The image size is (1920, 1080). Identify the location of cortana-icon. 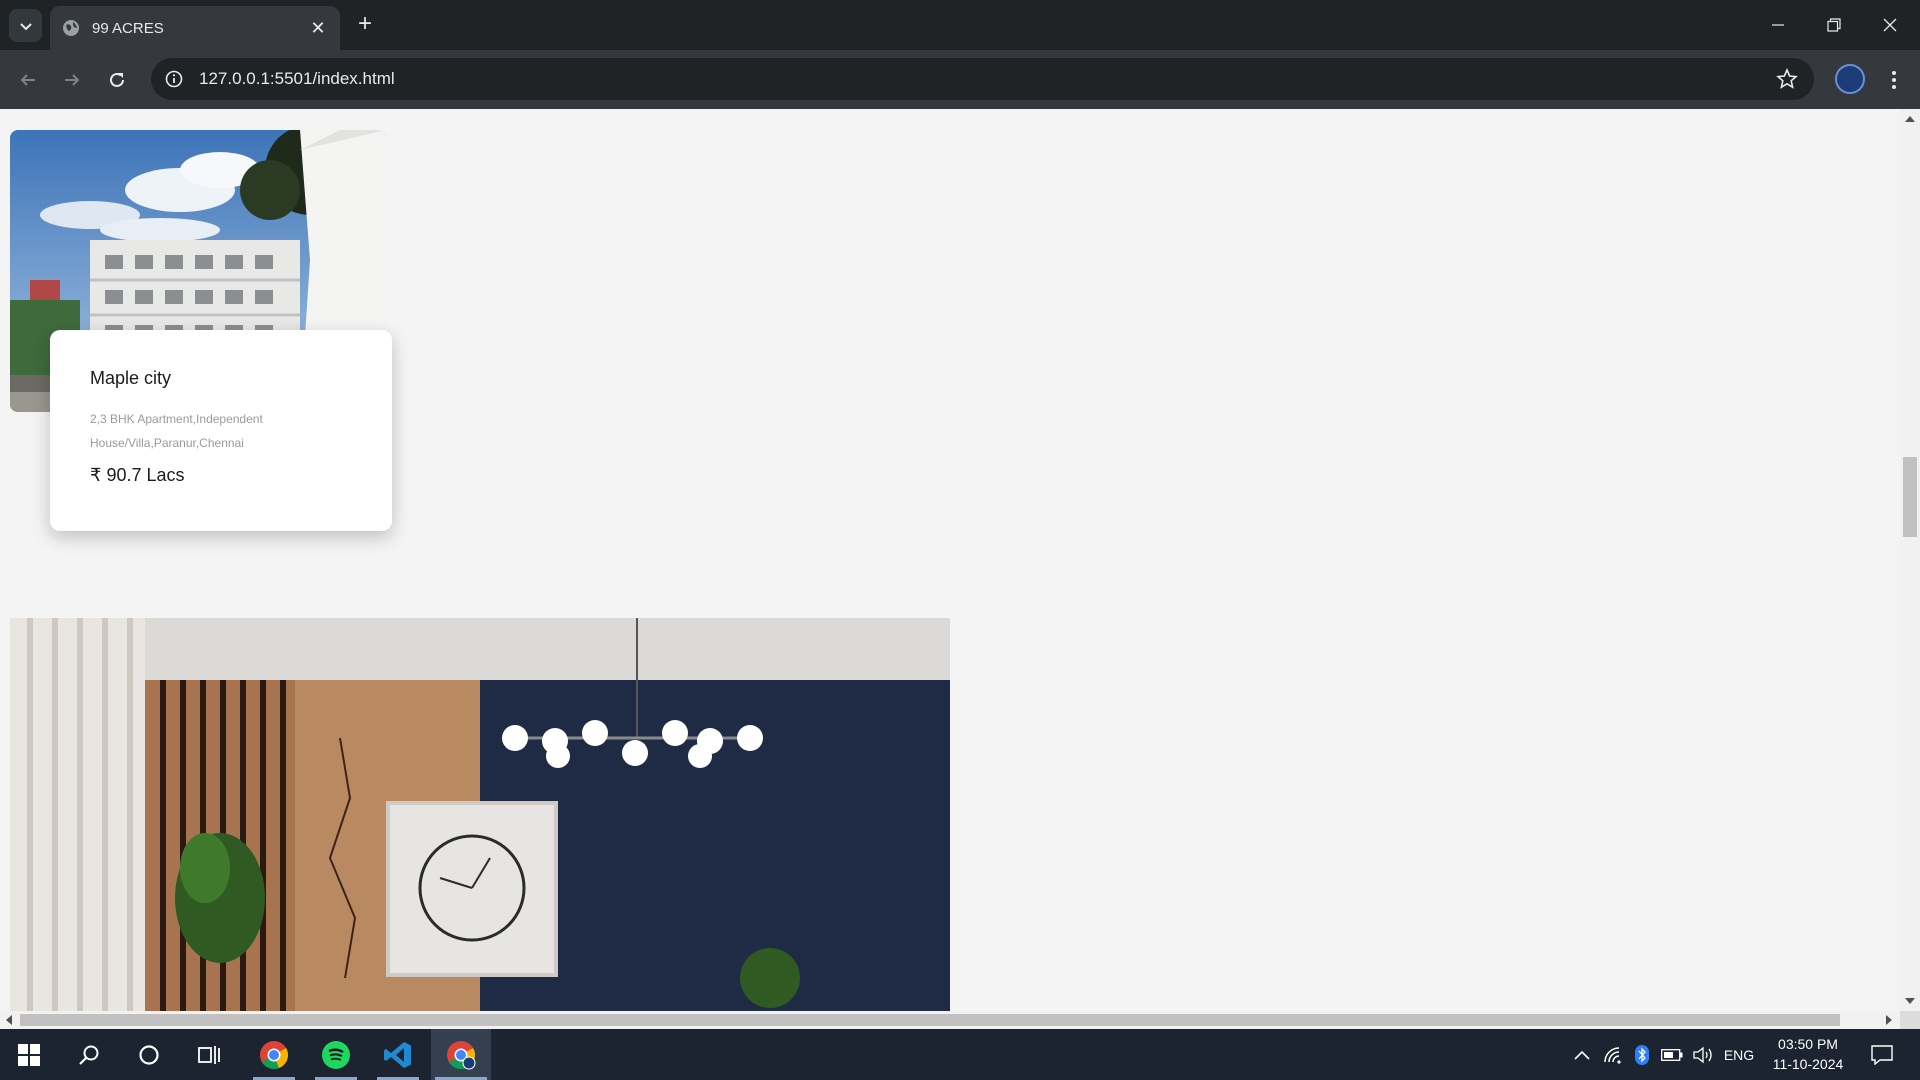
(149, 1054).